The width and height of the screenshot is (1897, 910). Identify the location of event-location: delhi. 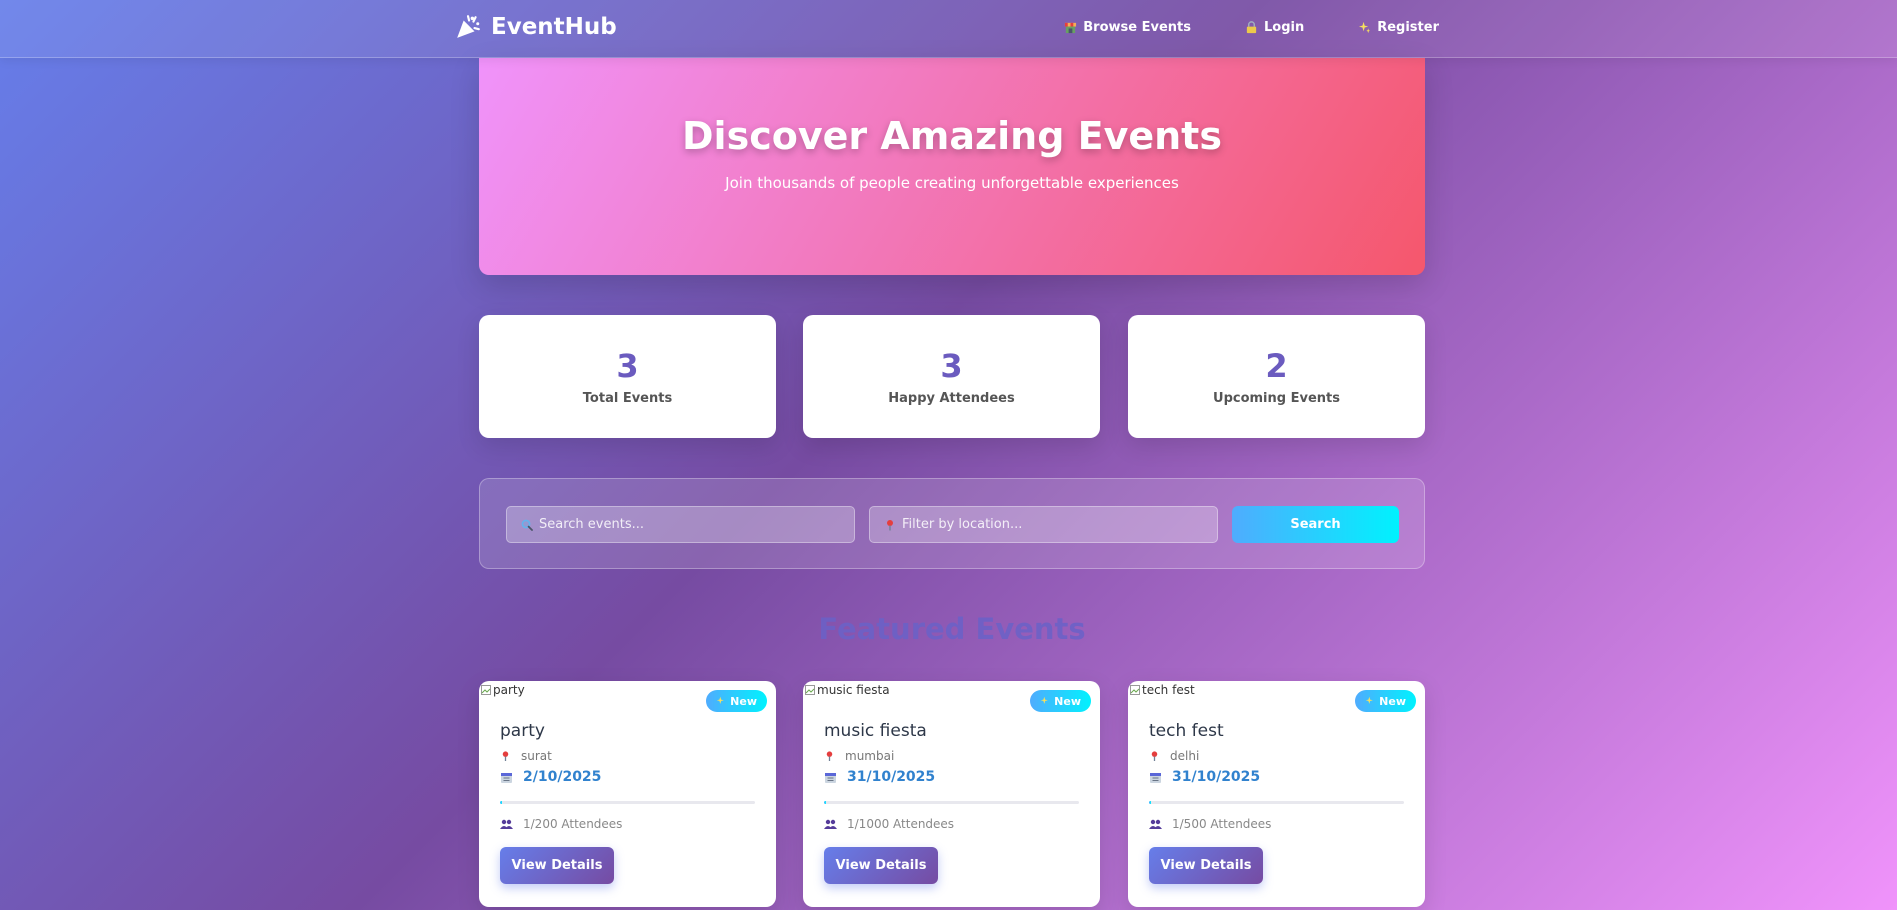
(1174, 756).